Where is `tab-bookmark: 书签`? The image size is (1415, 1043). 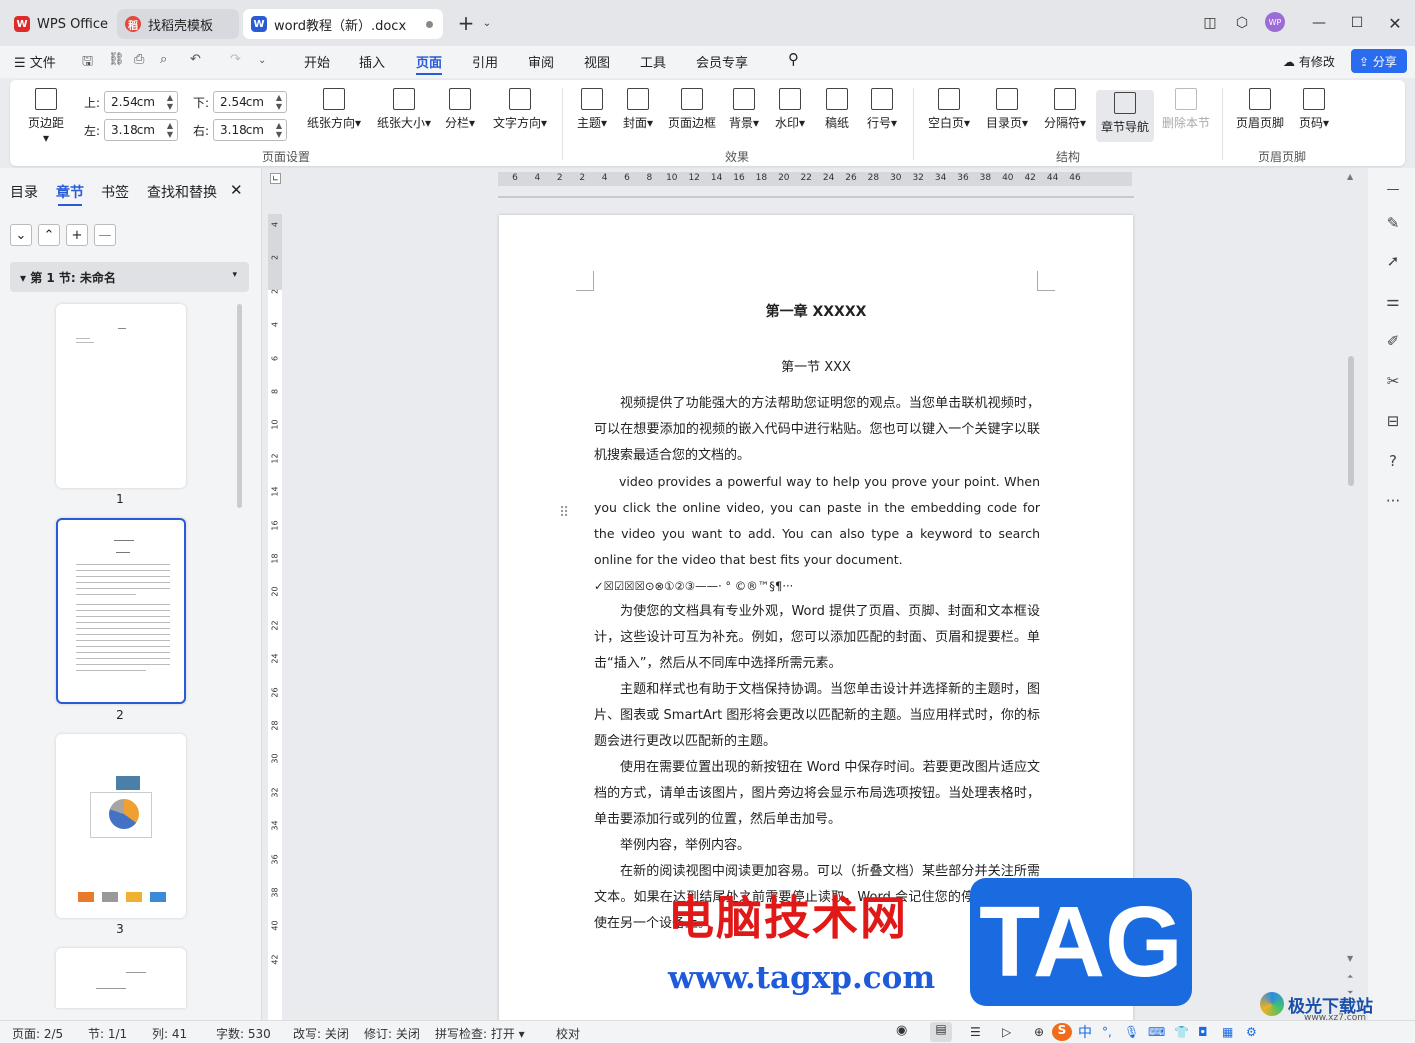
tab-bookmark: 书签 is located at coordinates (115, 192).